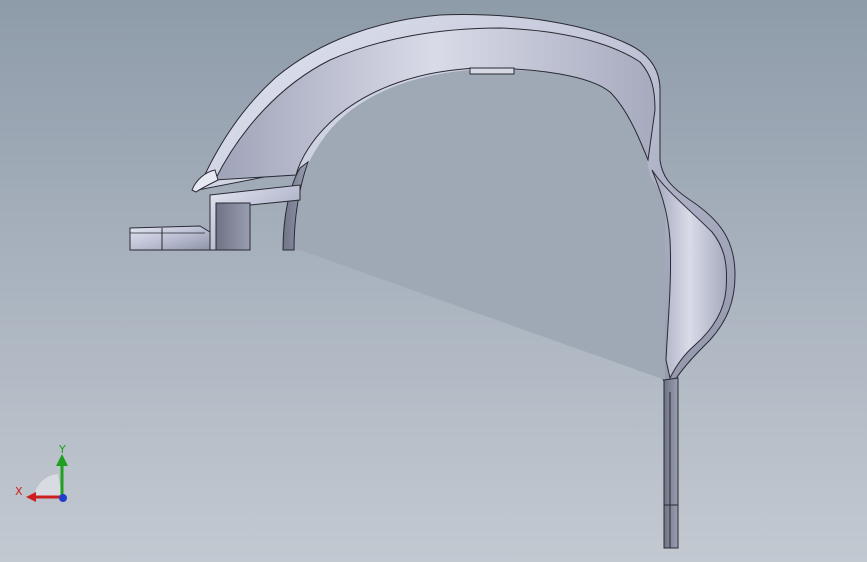 The image size is (867, 562). What do you see at coordinates (492, 71) in the screenshot?
I see `top-notch` at bounding box center [492, 71].